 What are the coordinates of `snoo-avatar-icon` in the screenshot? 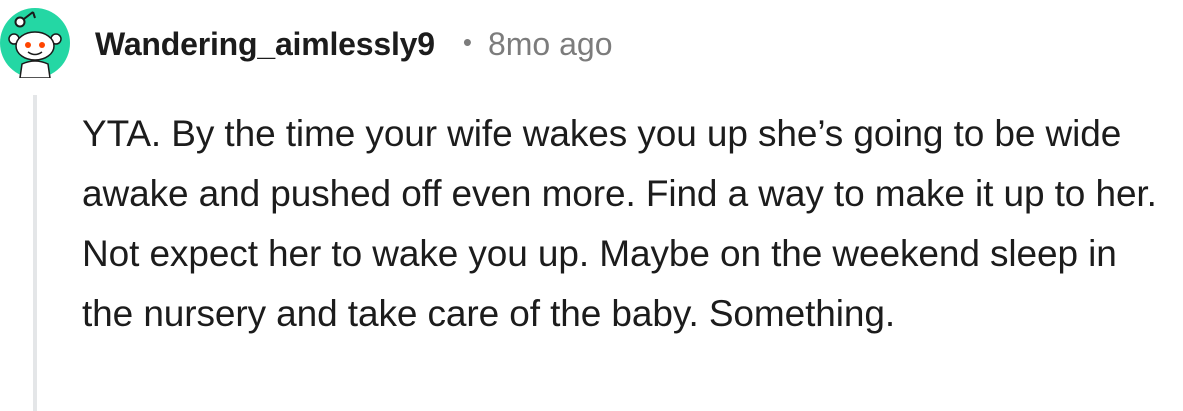 It's located at (35, 43).